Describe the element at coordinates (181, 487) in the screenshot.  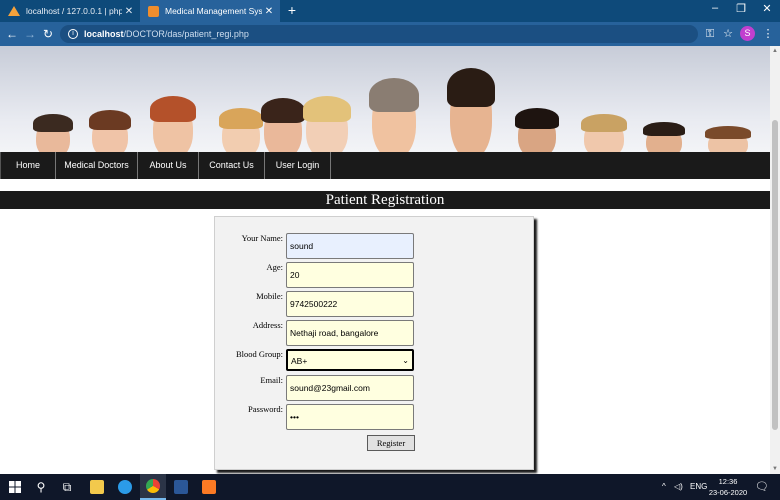
I see `word-icon` at that location.